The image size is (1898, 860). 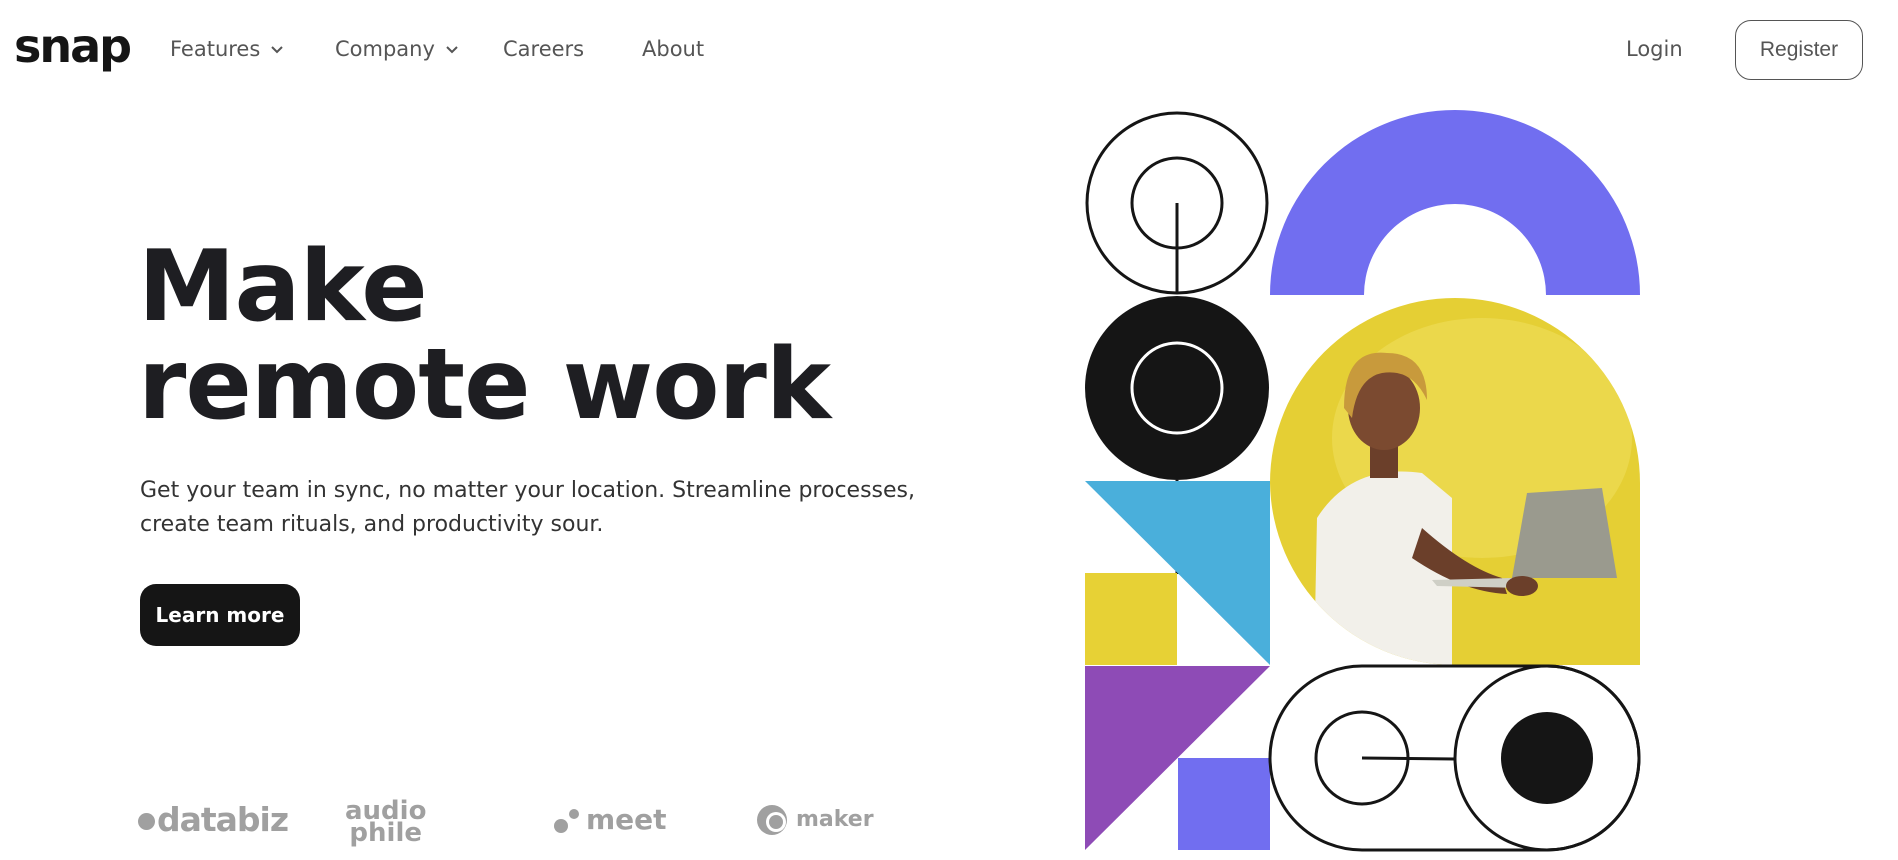 What do you see at coordinates (146, 821) in the screenshot?
I see `databiz-dot-icon` at bounding box center [146, 821].